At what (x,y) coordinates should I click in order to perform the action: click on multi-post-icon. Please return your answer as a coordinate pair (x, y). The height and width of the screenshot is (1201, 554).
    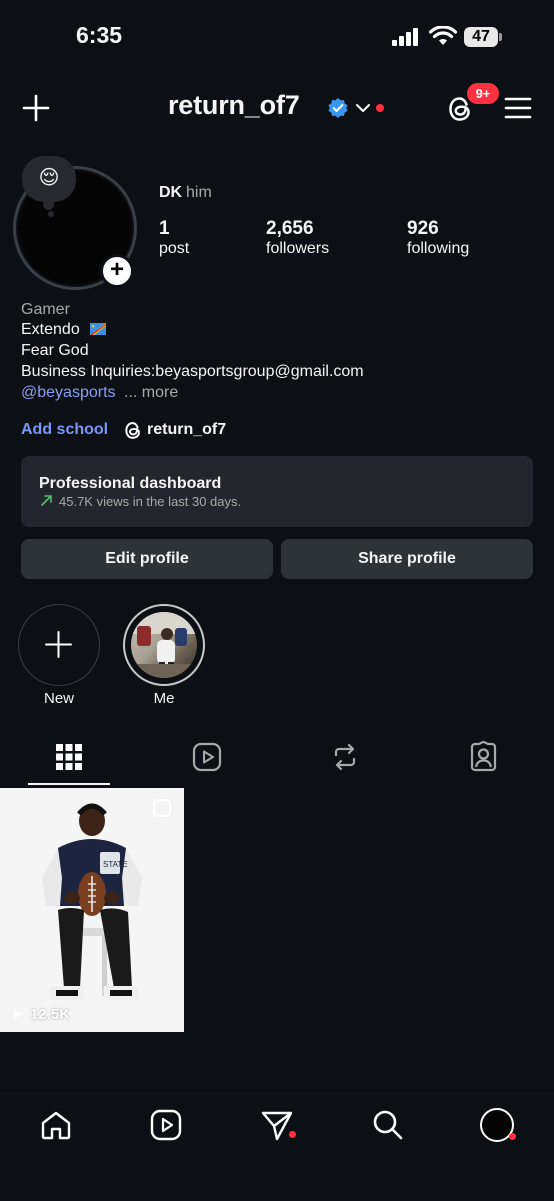
    Looking at the image, I should click on (162, 808).